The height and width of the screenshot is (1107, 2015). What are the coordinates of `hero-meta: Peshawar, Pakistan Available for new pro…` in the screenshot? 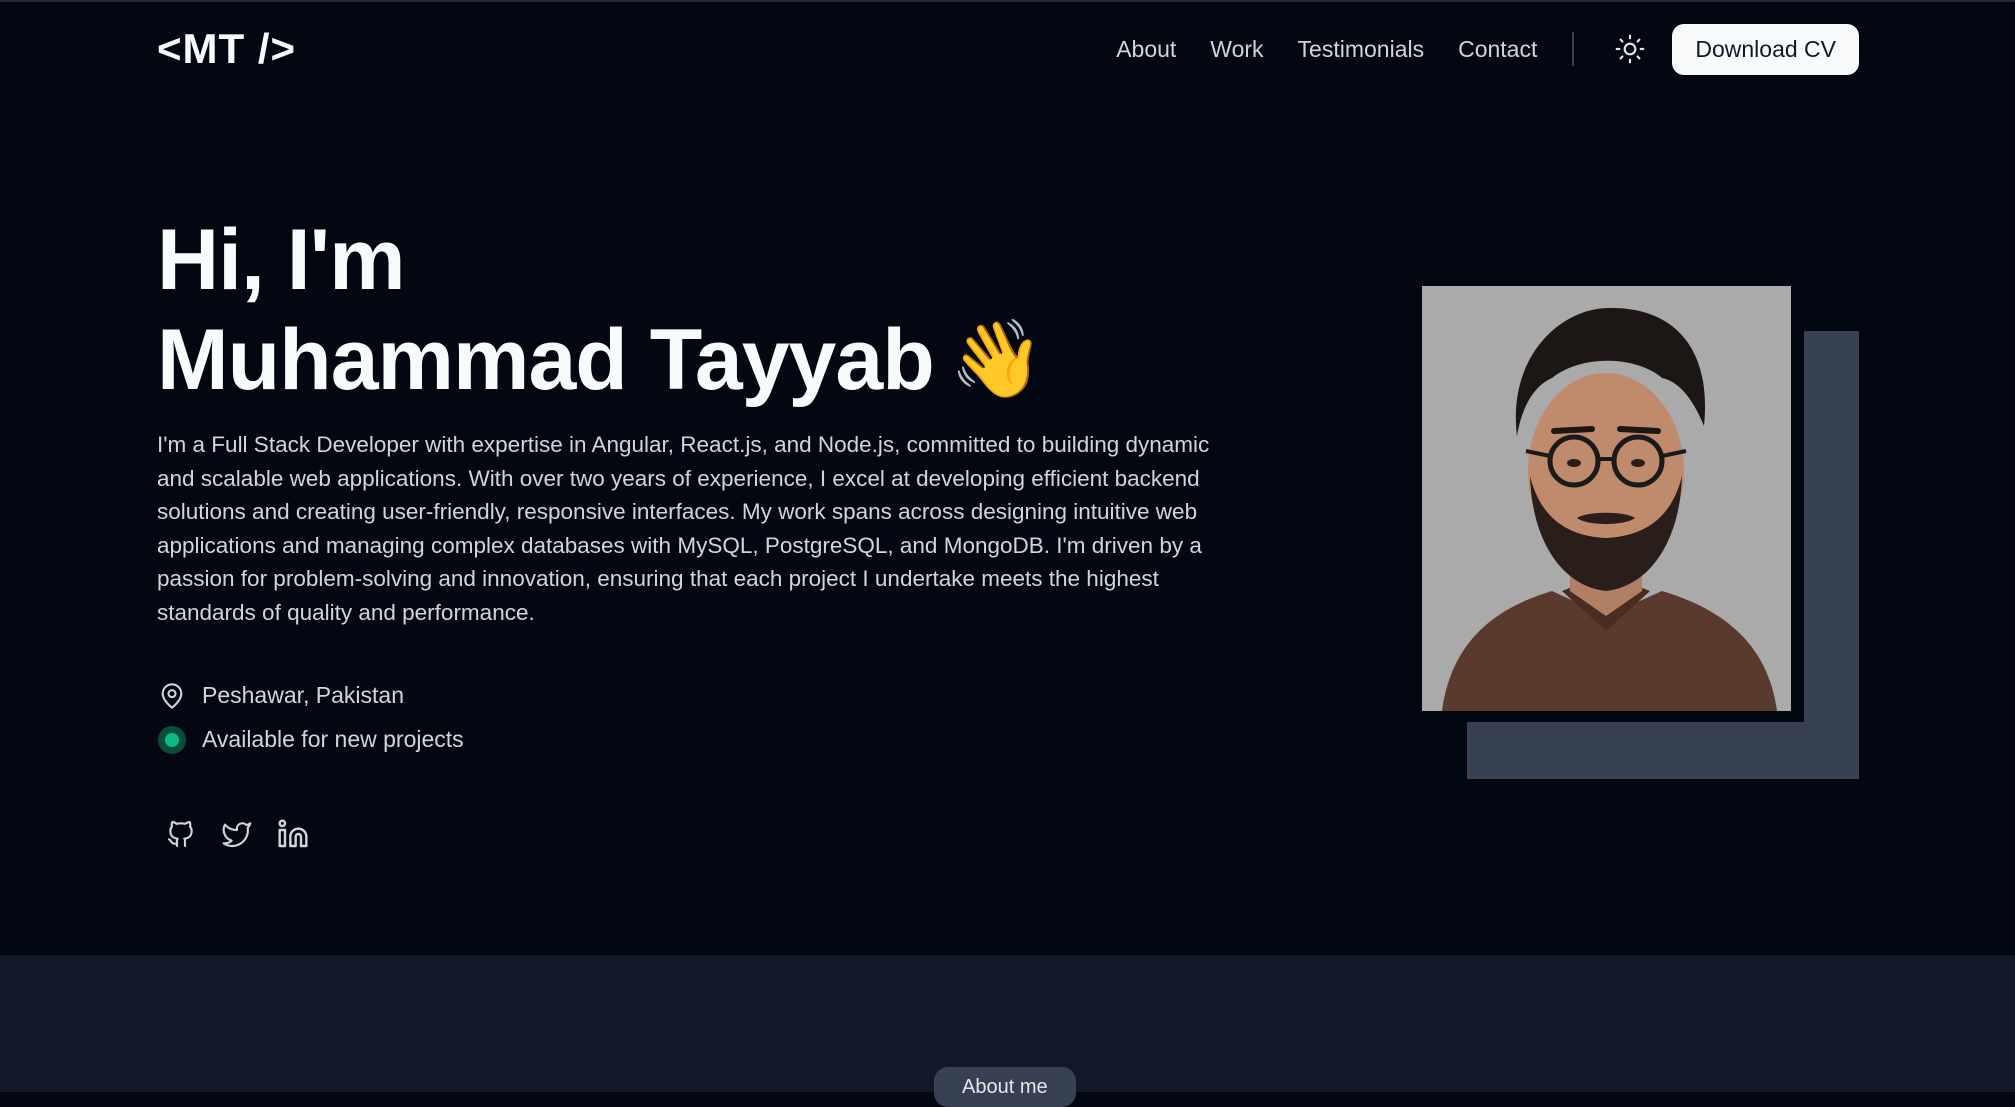 It's located at (707, 718).